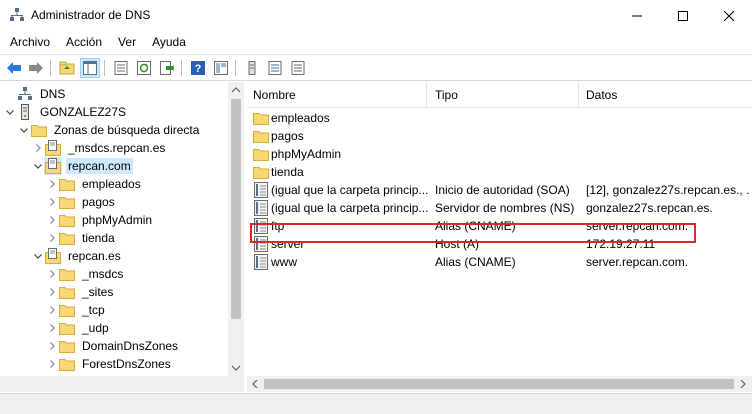 Image resolution: width=752 pixels, height=414 pixels. Describe the element at coordinates (90, 68) in the screenshot. I see `show-hide-tree-icon` at that location.